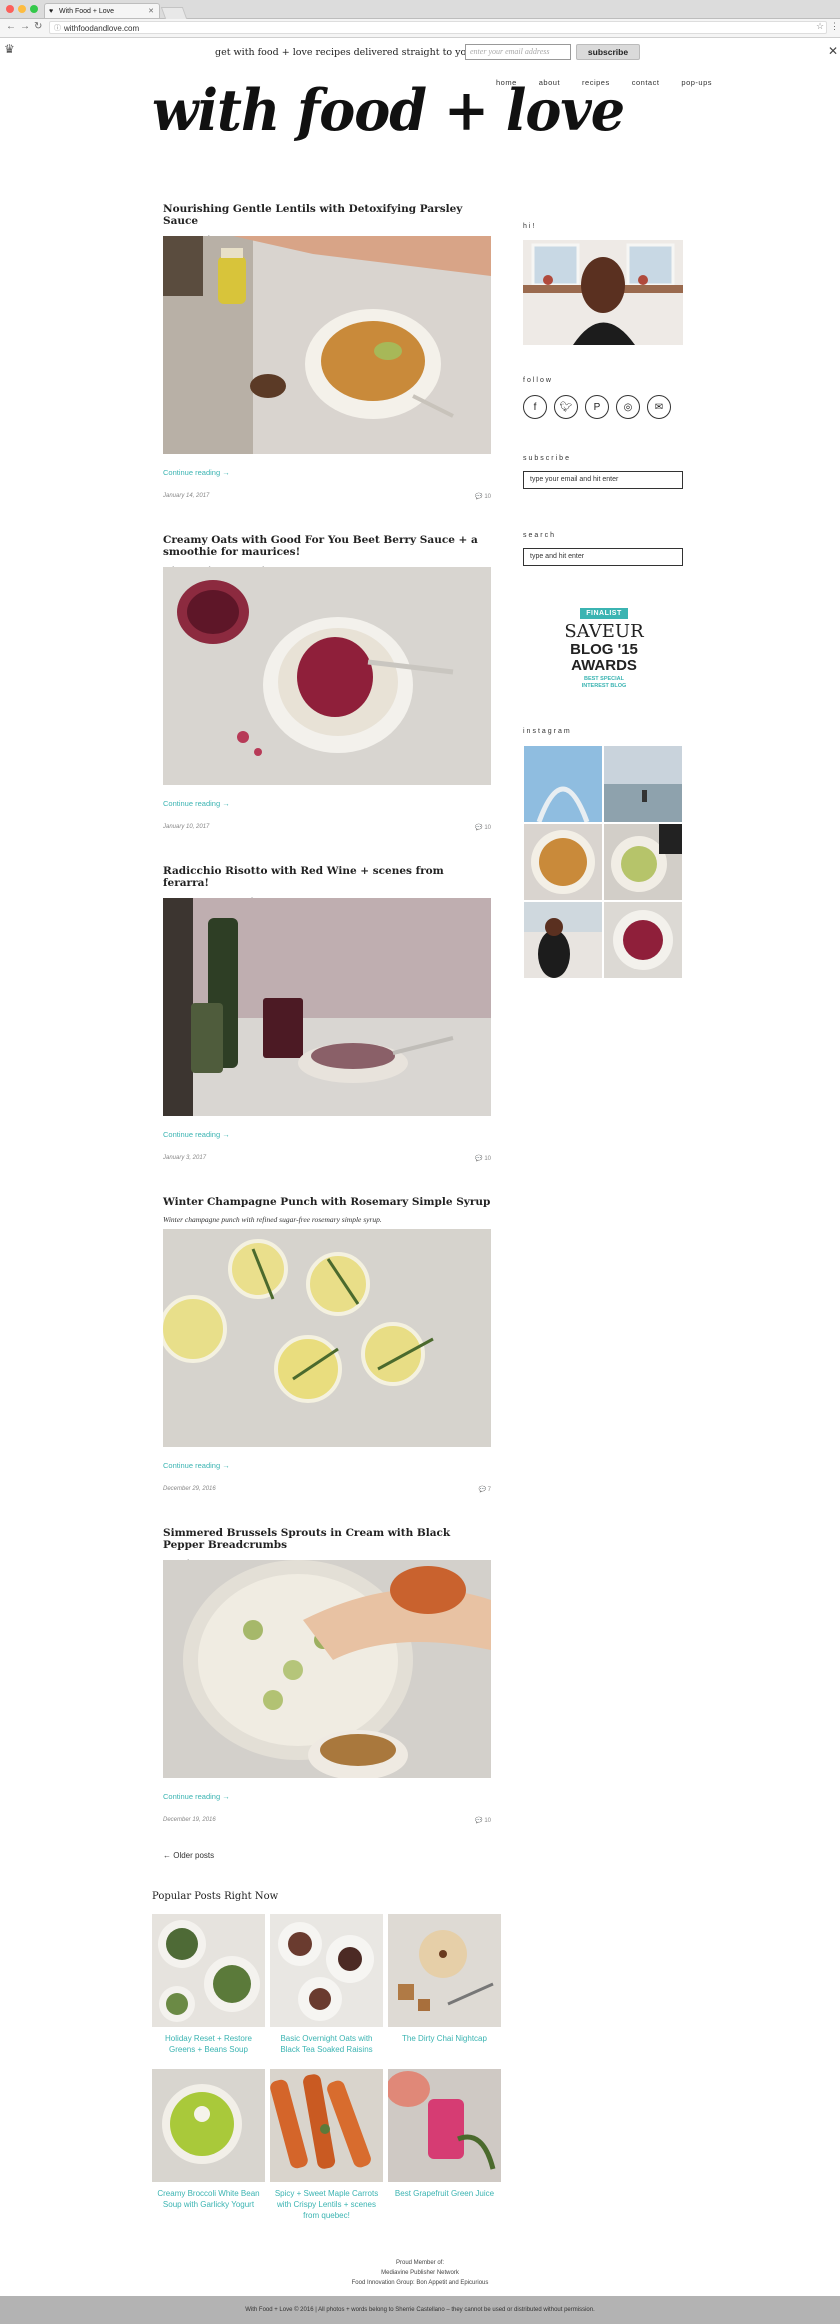 The height and width of the screenshot is (2324, 840). I want to click on popular-post-title: Best Grapefruit Green Juice, so click(444, 2193).